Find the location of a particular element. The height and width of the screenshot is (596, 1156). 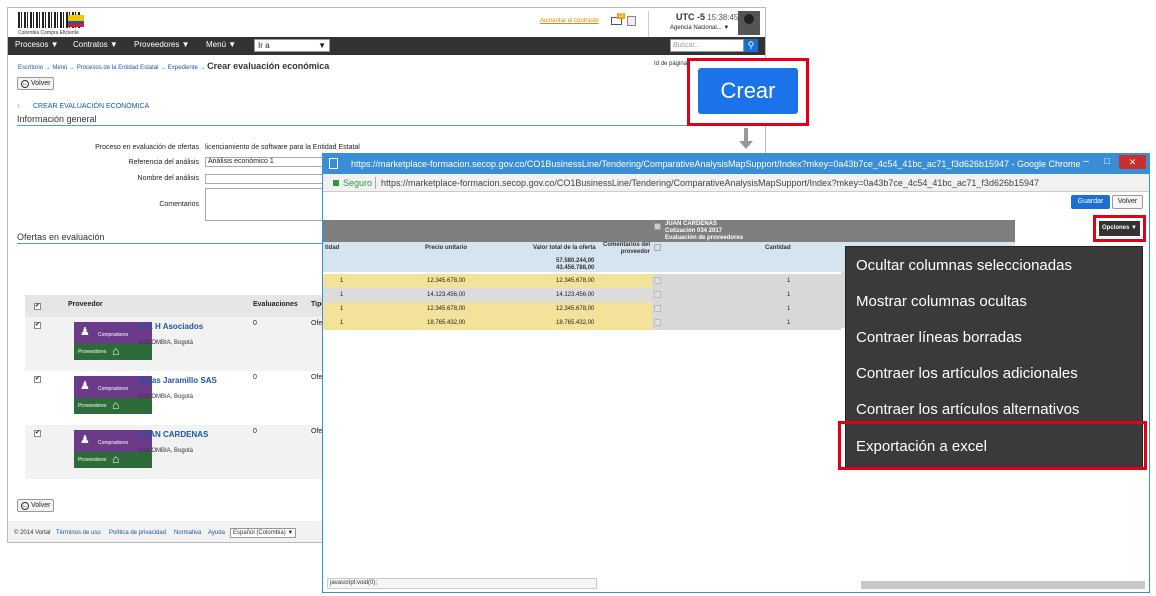

supplier-name: JUAN CARDENAS is located at coordinates (691, 224).